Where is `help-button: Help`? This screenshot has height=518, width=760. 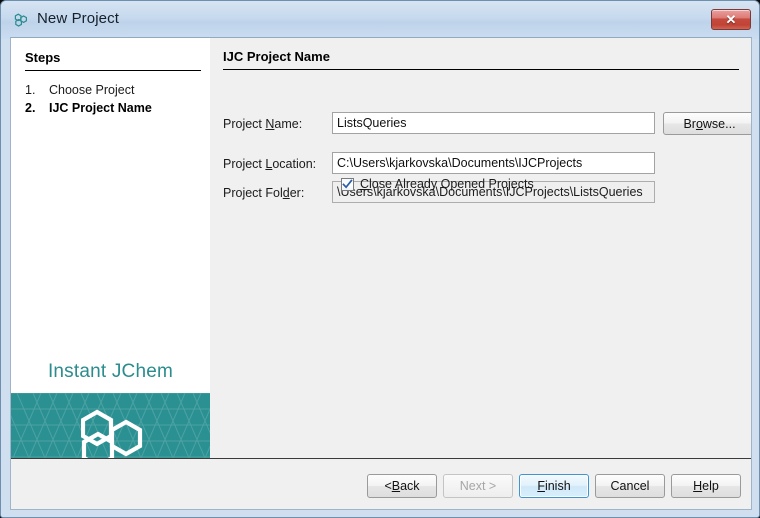
help-button: Help is located at coordinates (706, 486).